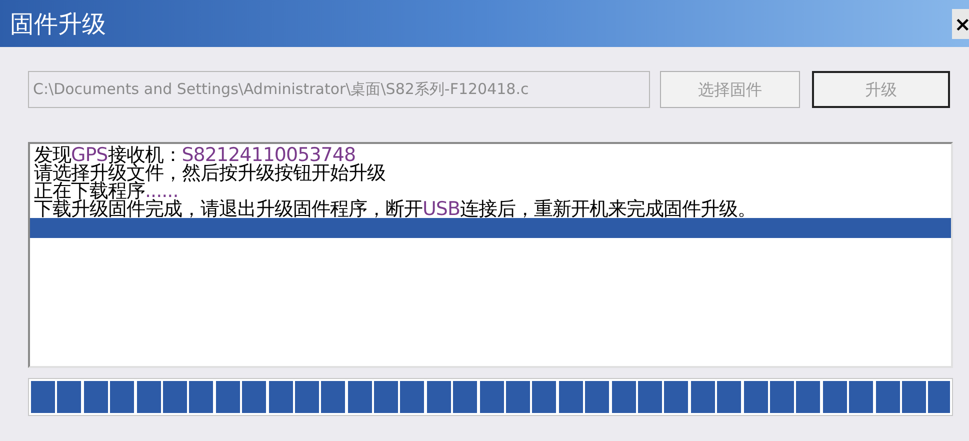 The width and height of the screenshot is (969, 441). What do you see at coordinates (395, 209) in the screenshot?
I see `log-line: 下载升级固件完成，请退出升级固件程序，断开USB连接后，重新开机来完成固件升级。` at bounding box center [395, 209].